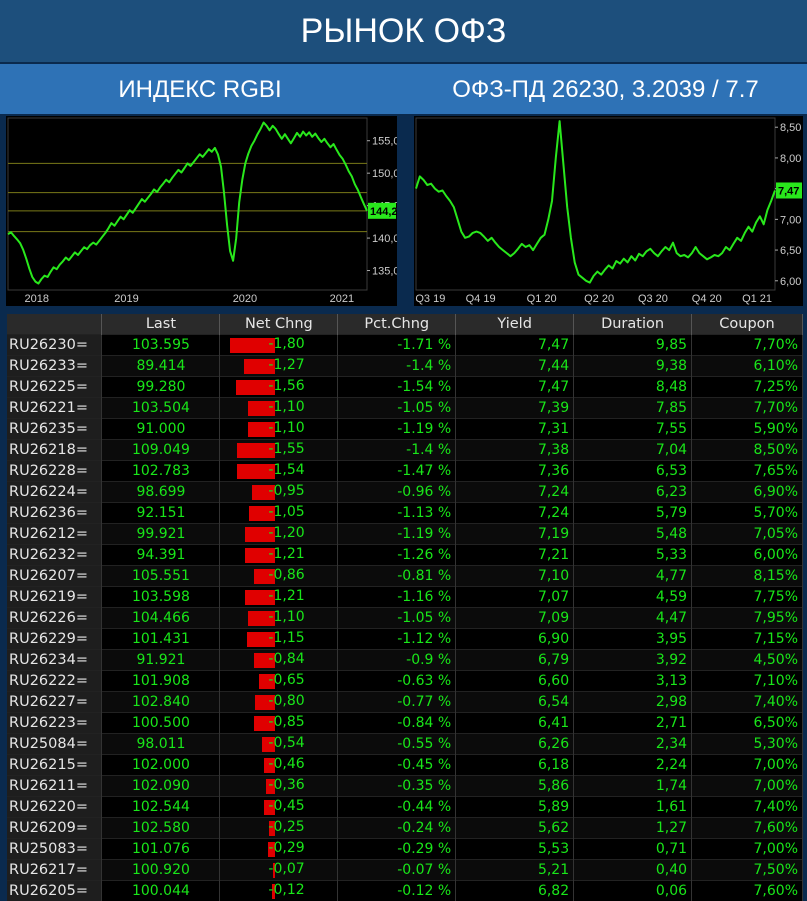 The height and width of the screenshot is (901, 807). I want to click on cell-net-chng: -0,54, so click(279, 744).